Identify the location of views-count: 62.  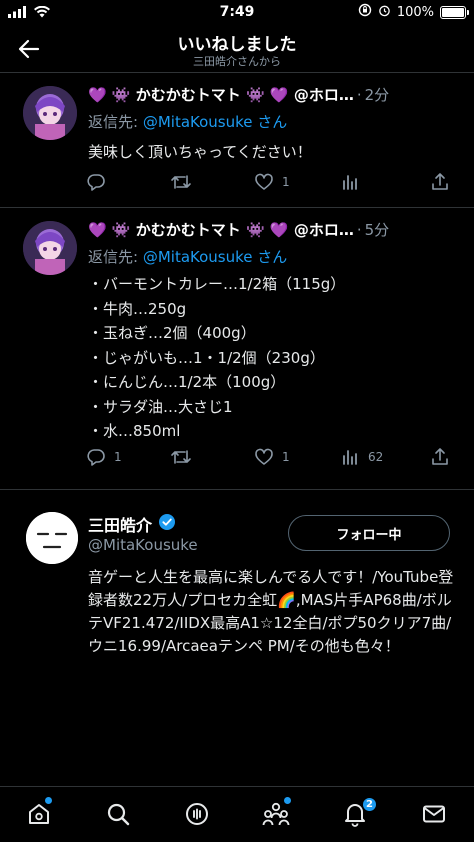
(376, 457).